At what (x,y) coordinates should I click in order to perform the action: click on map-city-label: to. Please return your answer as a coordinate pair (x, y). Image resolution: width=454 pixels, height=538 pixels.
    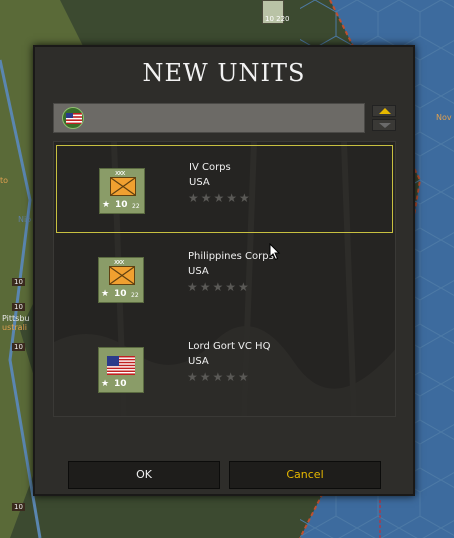
    Looking at the image, I should click on (4, 180).